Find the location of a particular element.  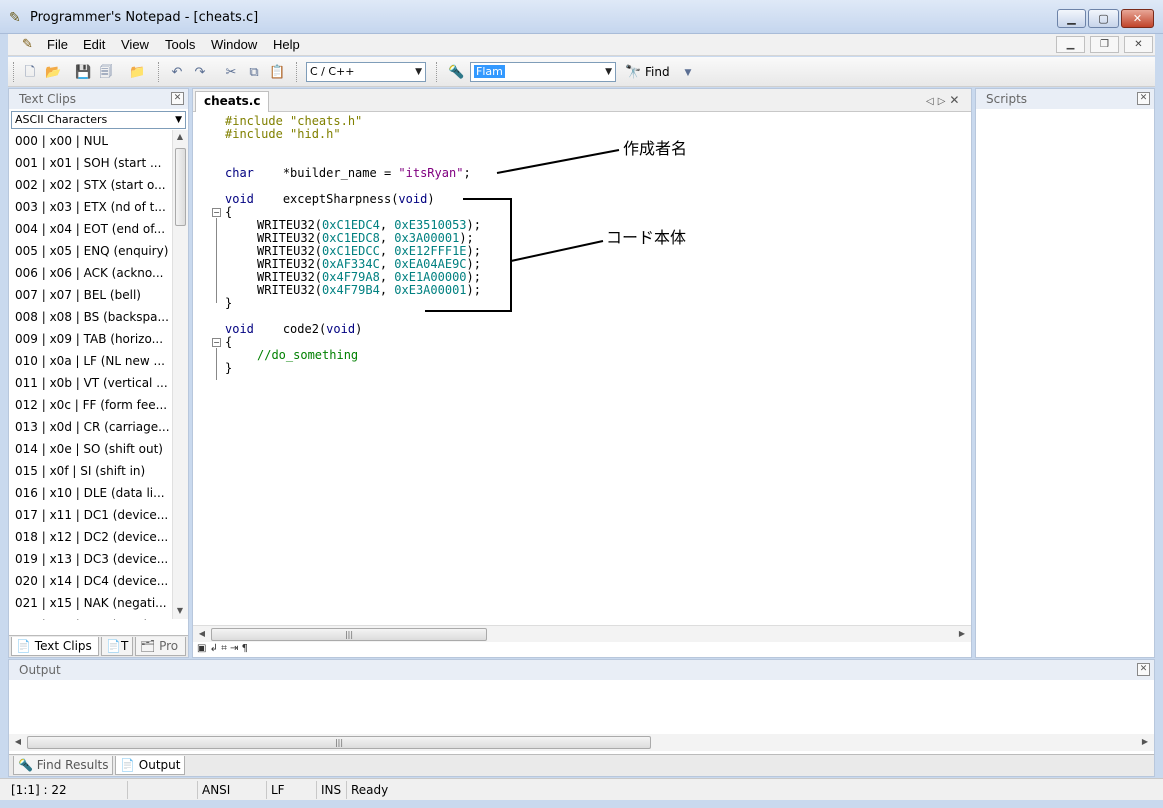

clips-icon: 📄 is located at coordinates (23, 646).